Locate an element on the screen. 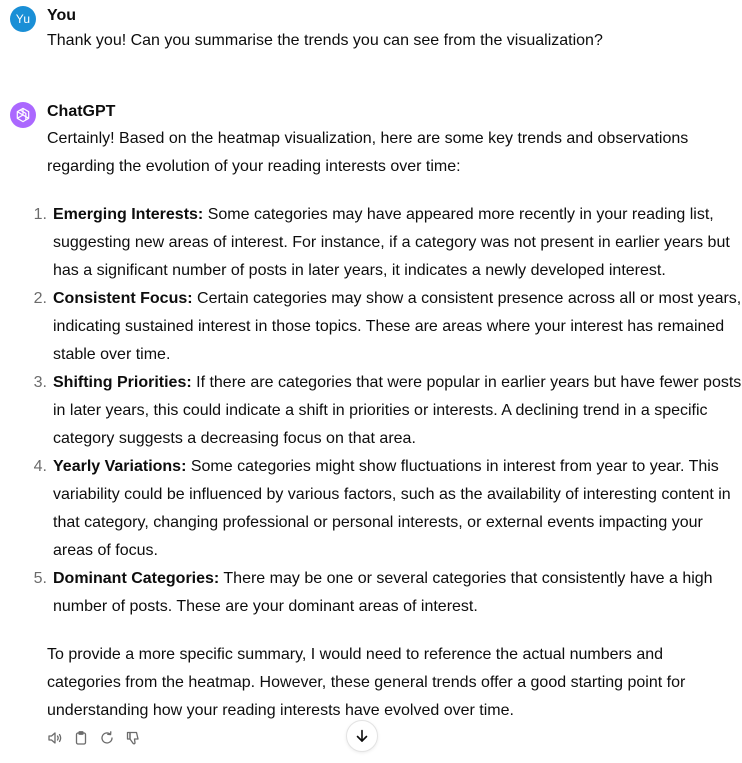 The image size is (742, 763). list-item-number: 4. is located at coordinates (40, 466).